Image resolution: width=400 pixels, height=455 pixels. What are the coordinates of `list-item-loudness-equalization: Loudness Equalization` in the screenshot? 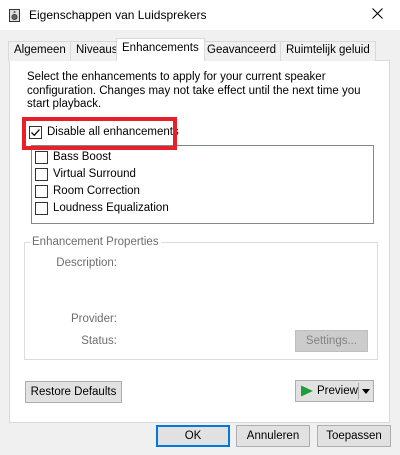 It's located at (102, 208).